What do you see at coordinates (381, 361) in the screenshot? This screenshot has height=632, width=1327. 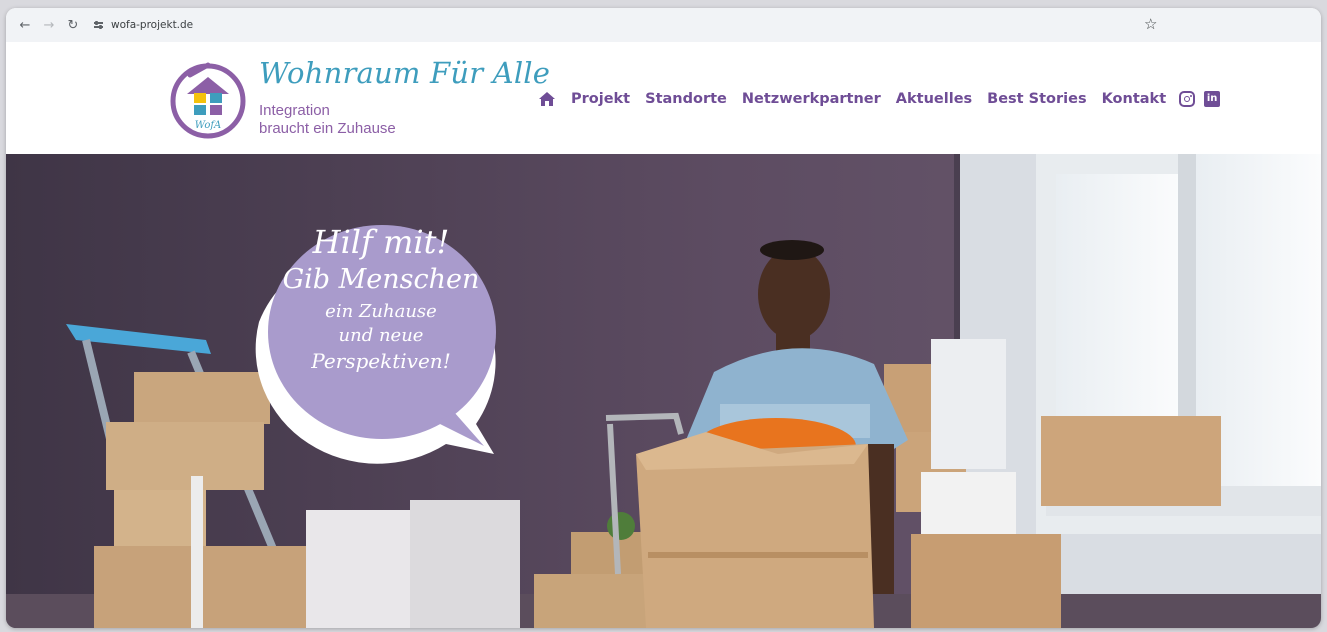 I see `bubble-line-5: Perspektiven!` at bounding box center [381, 361].